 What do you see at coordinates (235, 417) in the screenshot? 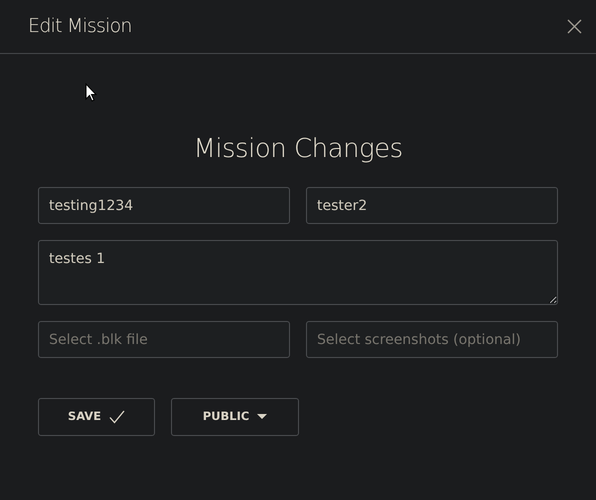
I see `visibility-dropdown-button: PUBLIC` at bounding box center [235, 417].